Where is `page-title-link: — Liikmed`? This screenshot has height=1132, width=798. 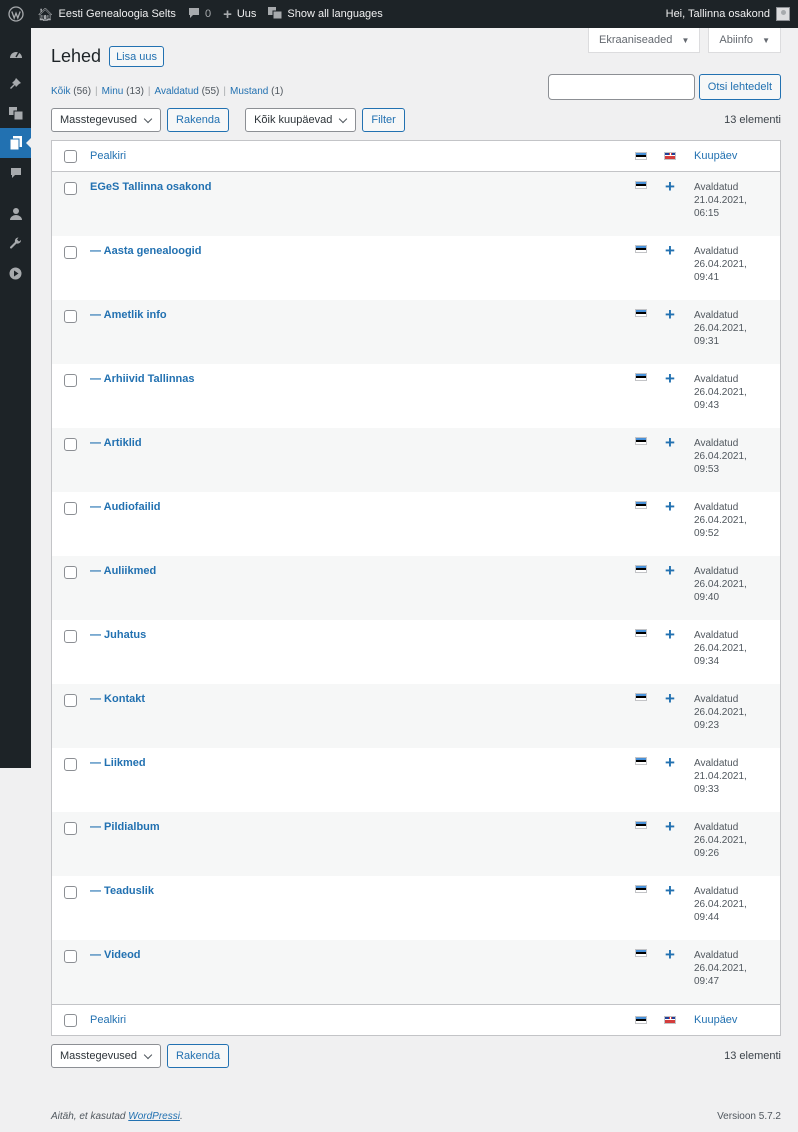
page-title-link: — Liikmed is located at coordinates (118, 763).